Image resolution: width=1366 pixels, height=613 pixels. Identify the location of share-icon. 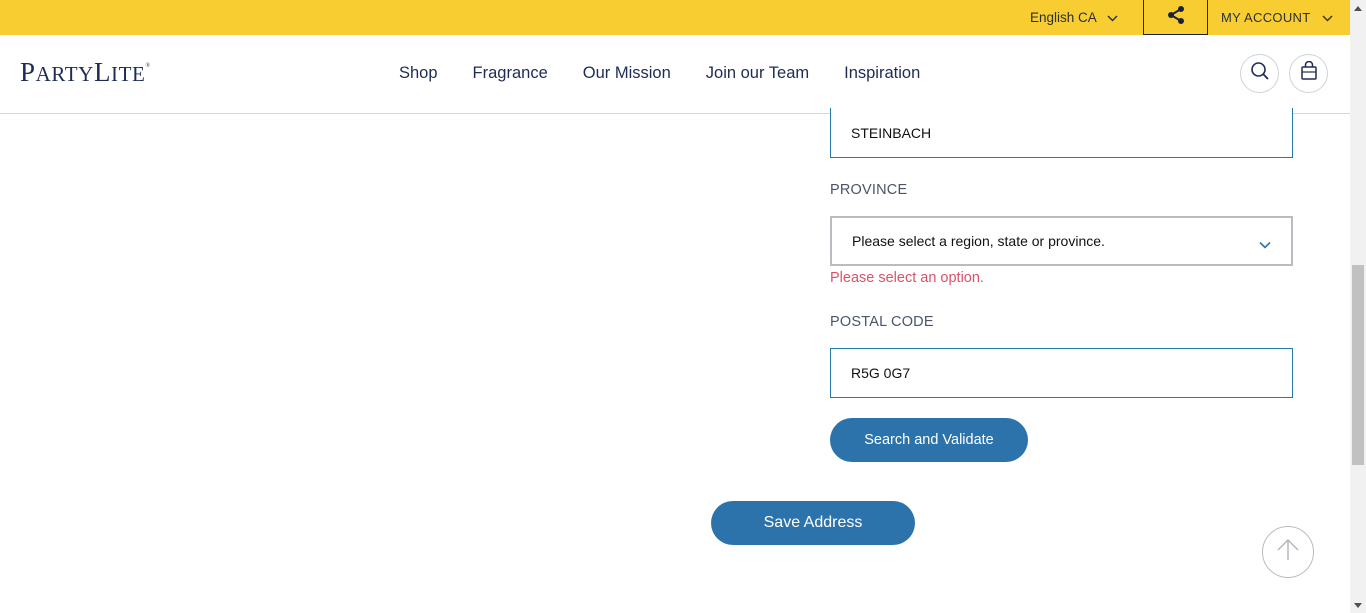
(1176, 17).